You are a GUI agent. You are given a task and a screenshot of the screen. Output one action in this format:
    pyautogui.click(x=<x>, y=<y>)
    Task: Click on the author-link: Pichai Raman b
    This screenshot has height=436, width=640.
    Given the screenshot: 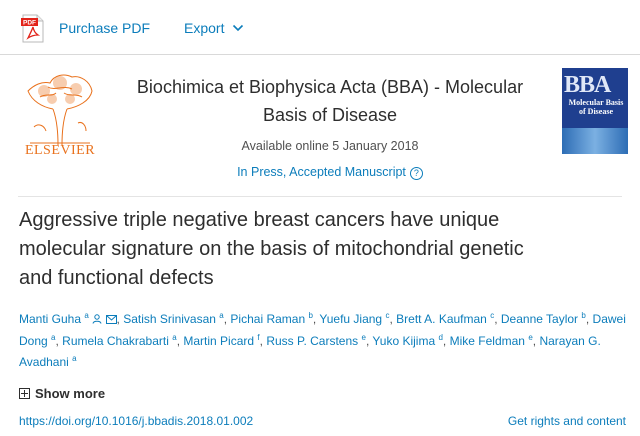 What is the action you would take?
    pyautogui.click(x=271, y=319)
    